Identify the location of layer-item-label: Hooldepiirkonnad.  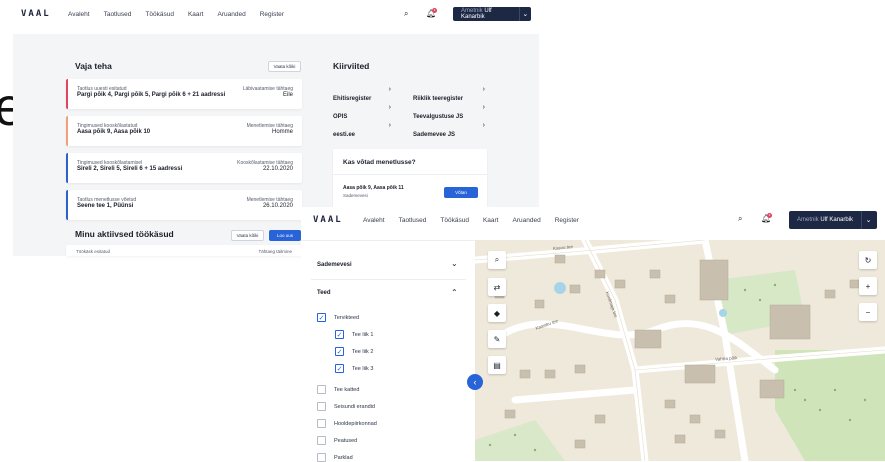
(355, 423).